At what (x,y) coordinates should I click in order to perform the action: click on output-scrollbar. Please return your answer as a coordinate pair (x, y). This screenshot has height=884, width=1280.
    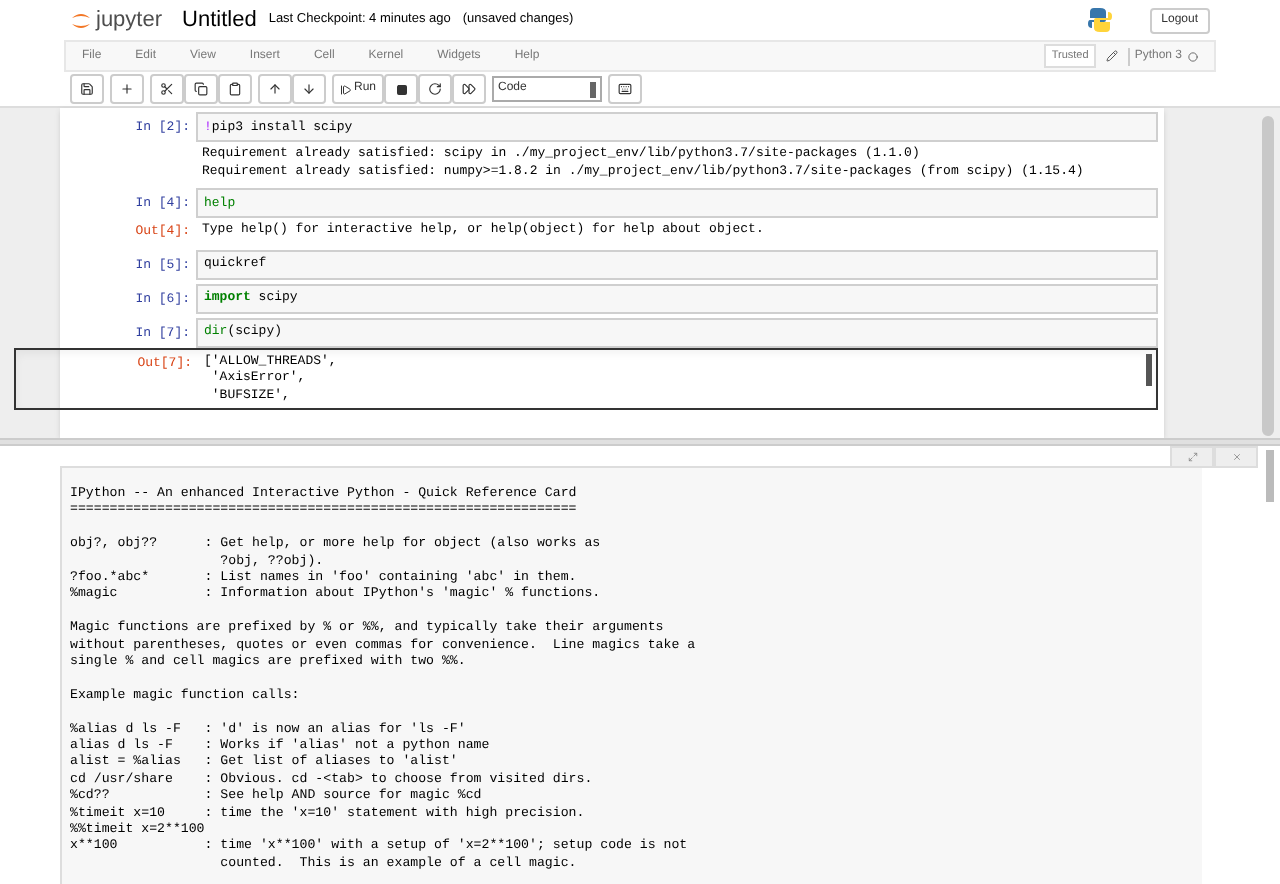
    Looking at the image, I should click on (1149, 369).